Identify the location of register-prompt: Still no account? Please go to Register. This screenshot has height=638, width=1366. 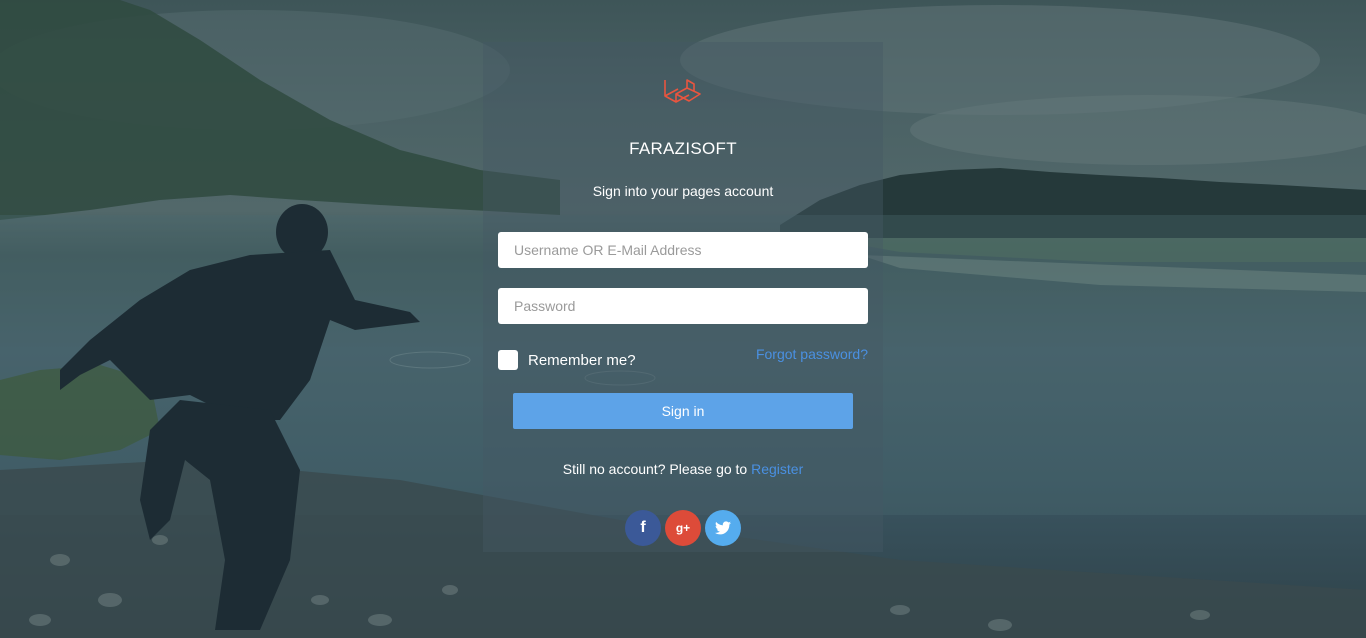
(683, 469).